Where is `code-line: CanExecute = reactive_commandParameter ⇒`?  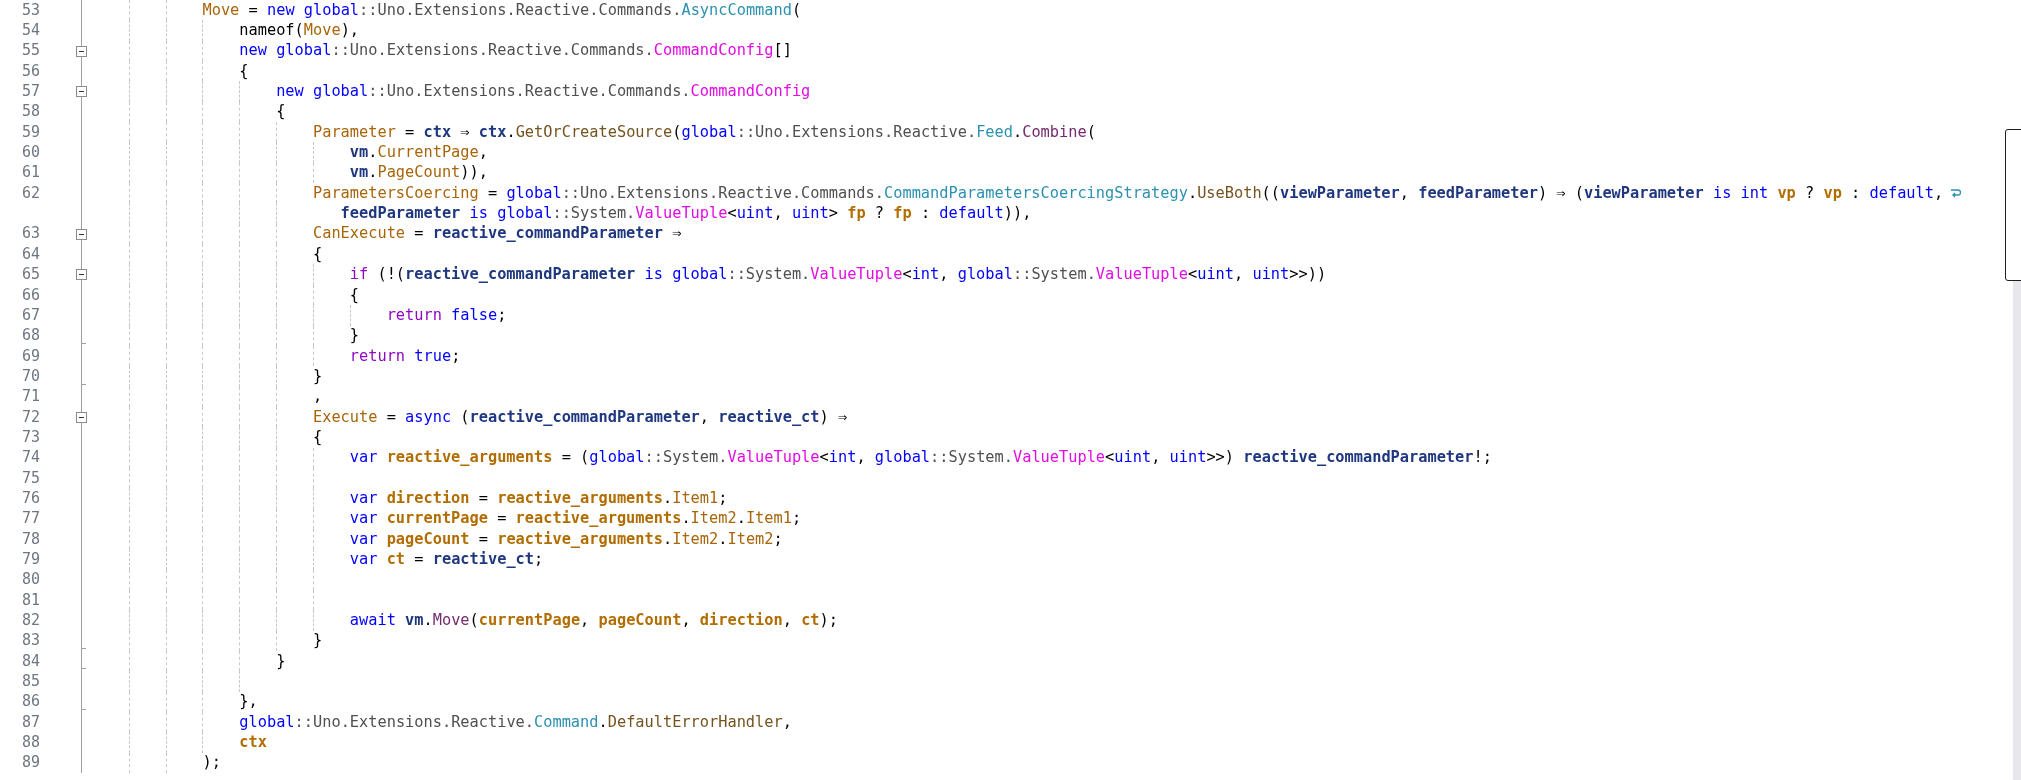 code-line: CanExecute = reactive_commandParameter ⇒ is located at coordinates (497, 234).